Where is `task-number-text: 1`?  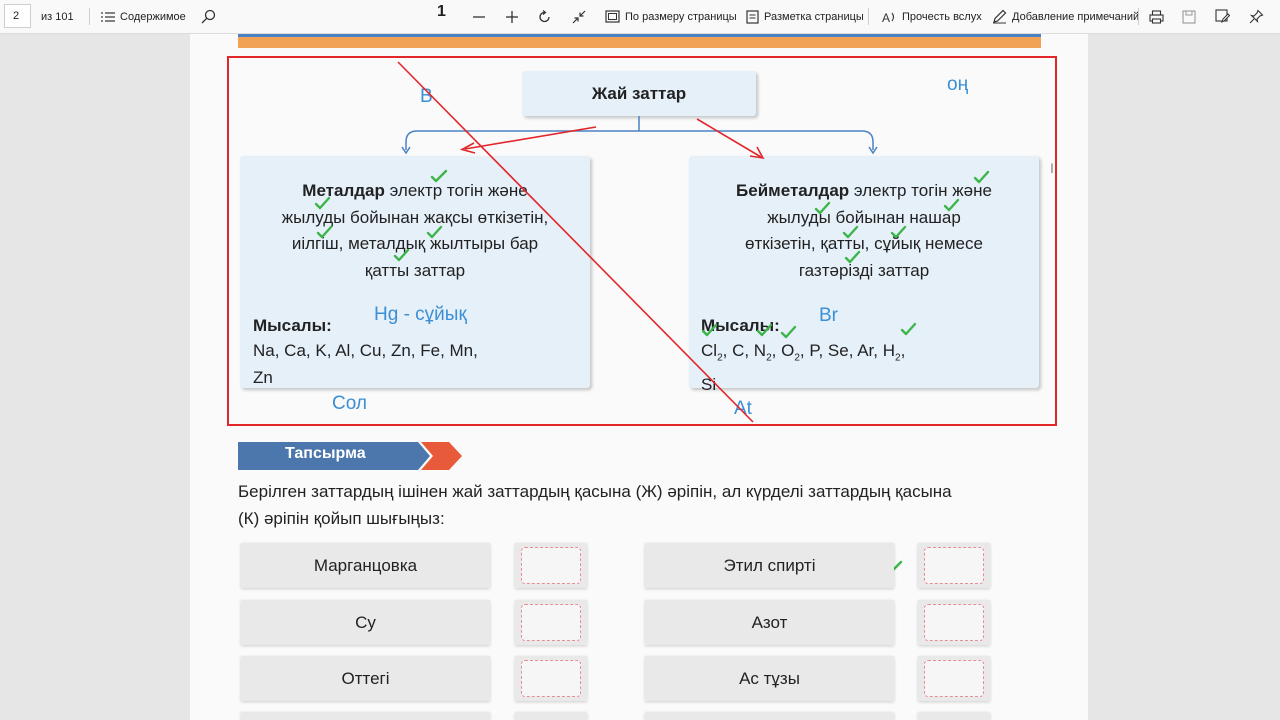 task-number-text: 1 is located at coordinates (441, 11).